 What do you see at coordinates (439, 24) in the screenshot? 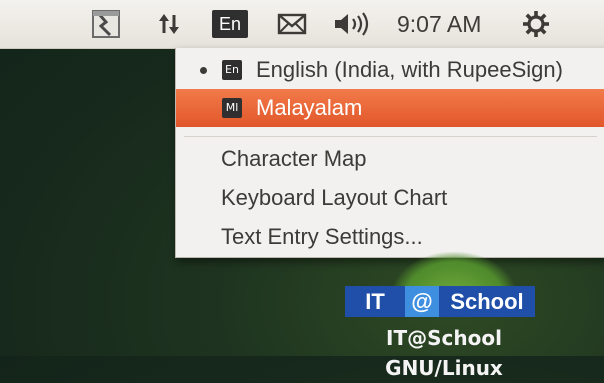
I see `clock: 9:07 AM` at bounding box center [439, 24].